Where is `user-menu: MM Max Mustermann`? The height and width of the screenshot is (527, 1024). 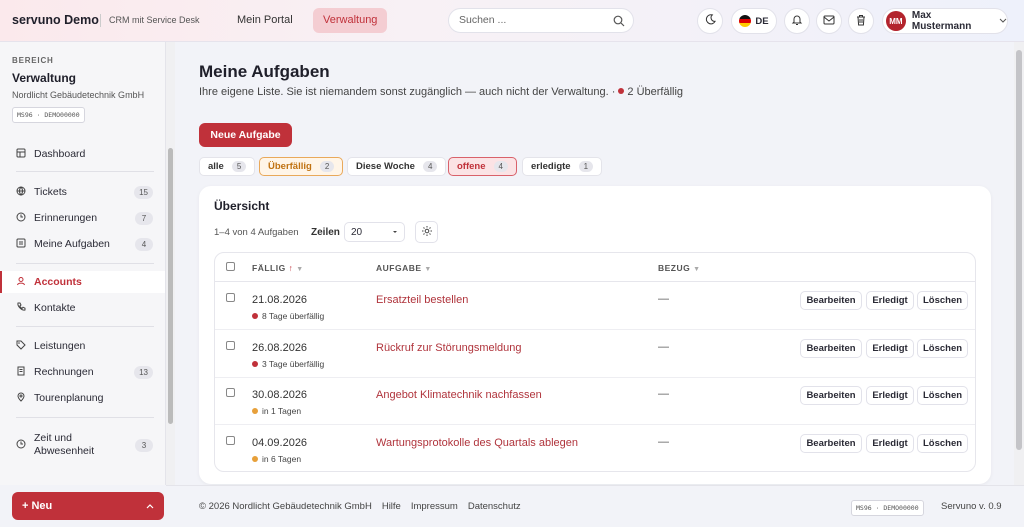
user-menu: MM Max Mustermann is located at coordinates (945, 21).